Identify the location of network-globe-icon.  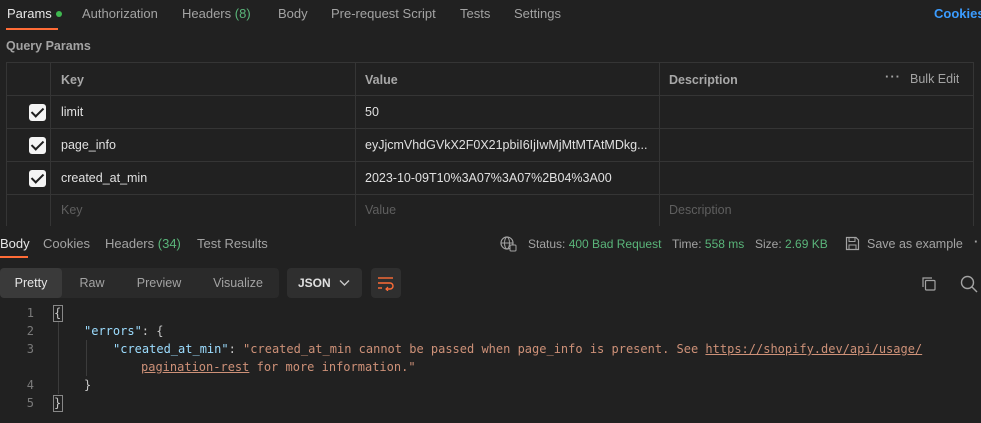
(508, 244).